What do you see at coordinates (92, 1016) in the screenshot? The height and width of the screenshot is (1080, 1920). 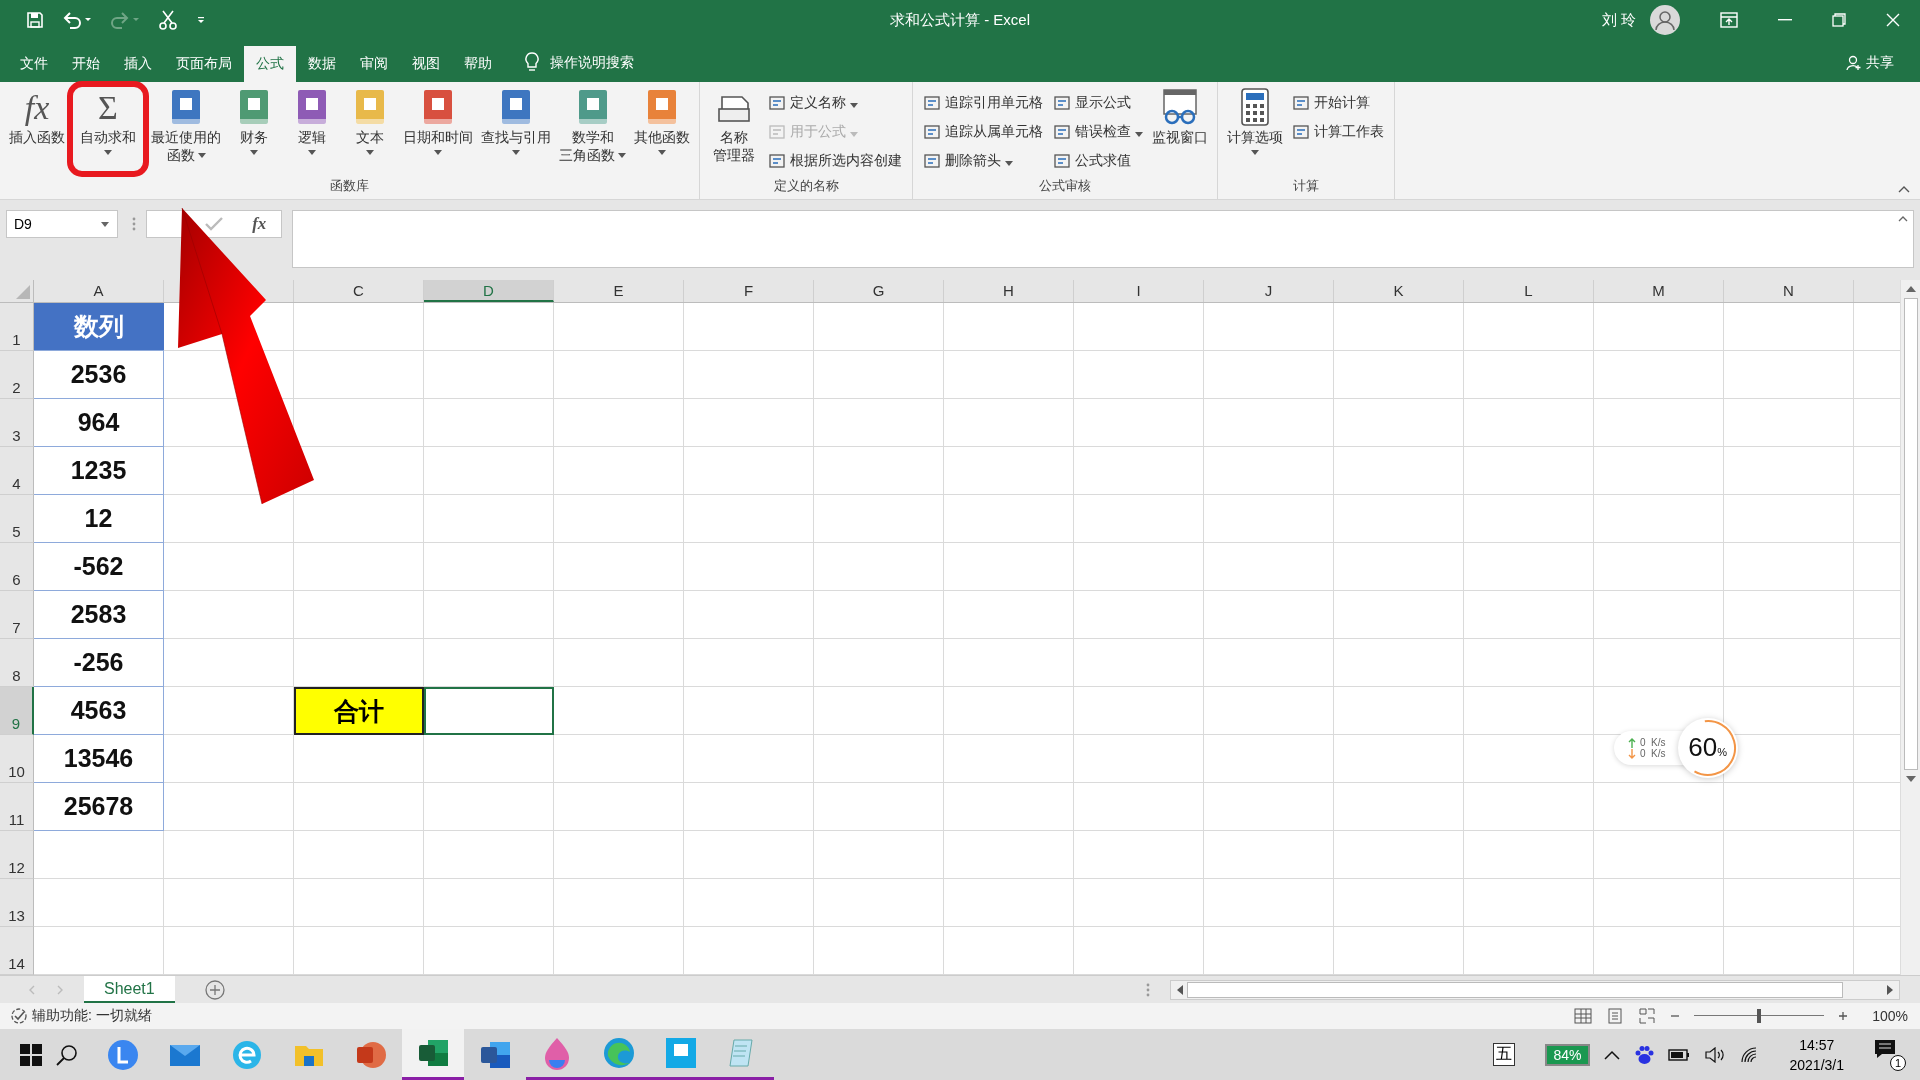 I see `status-text: 辅助功能: 一切就绪` at bounding box center [92, 1016].